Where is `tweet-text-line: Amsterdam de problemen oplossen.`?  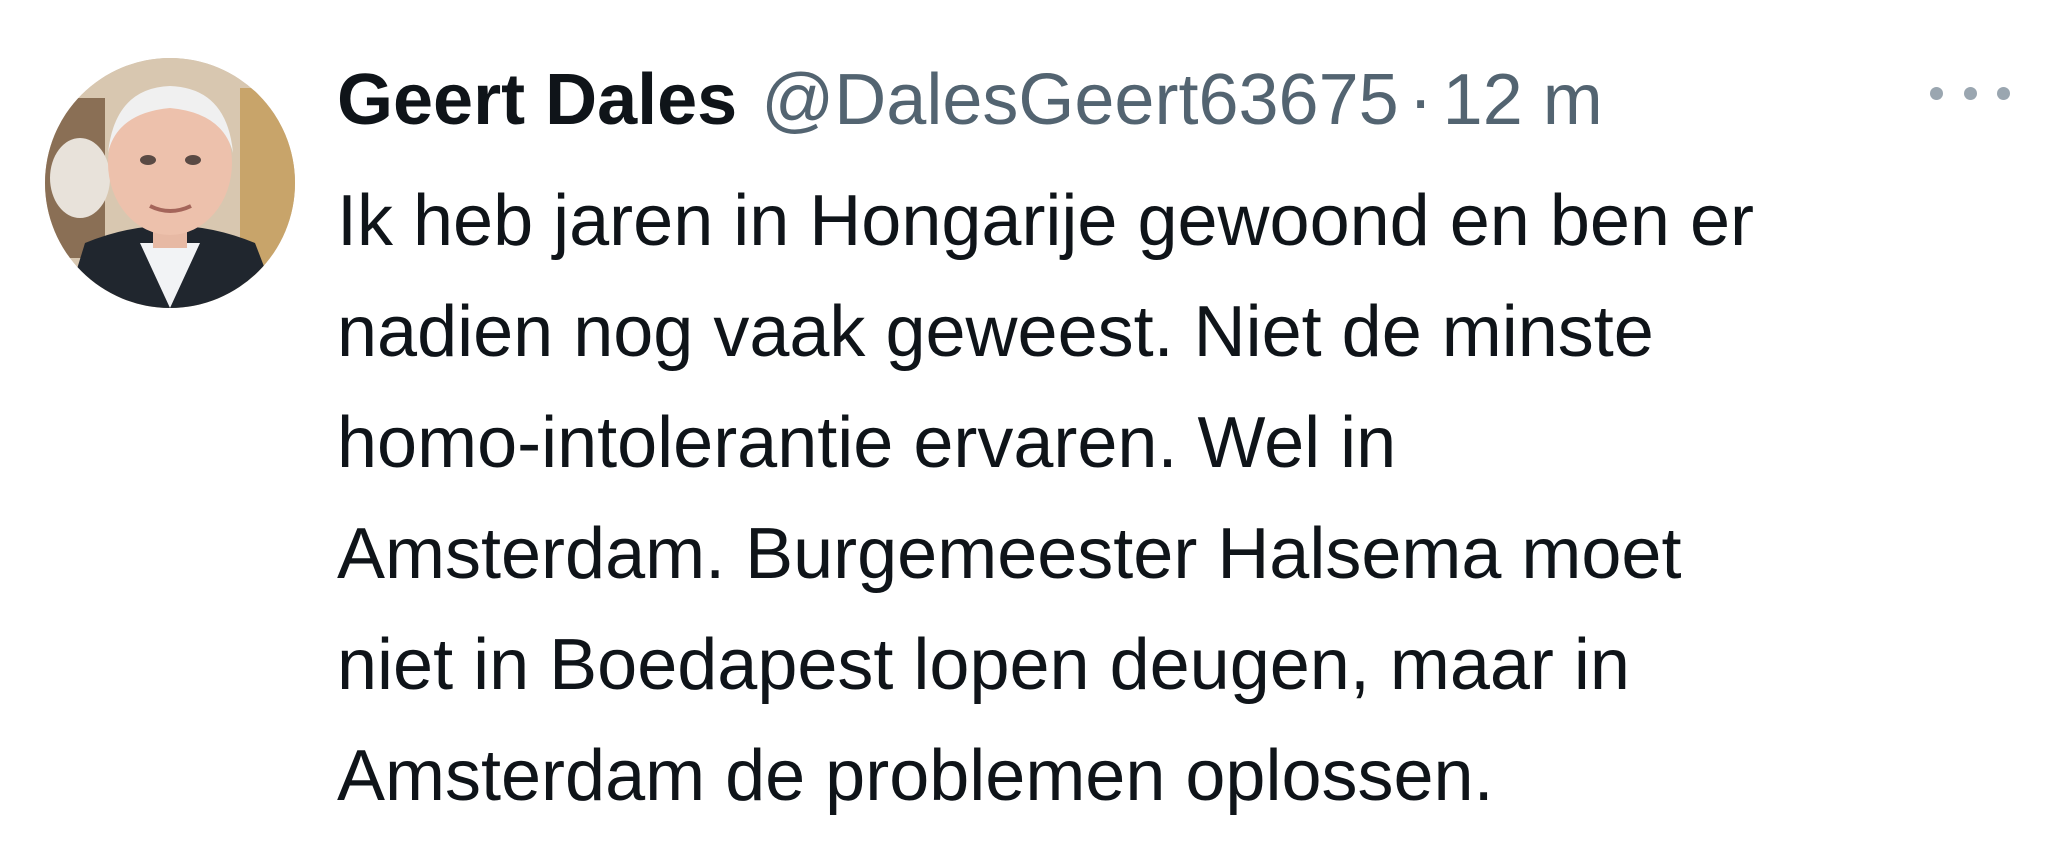 tweet-text-line: Amsterdam de problemen oplossen. is located at coordinates (915, 776).